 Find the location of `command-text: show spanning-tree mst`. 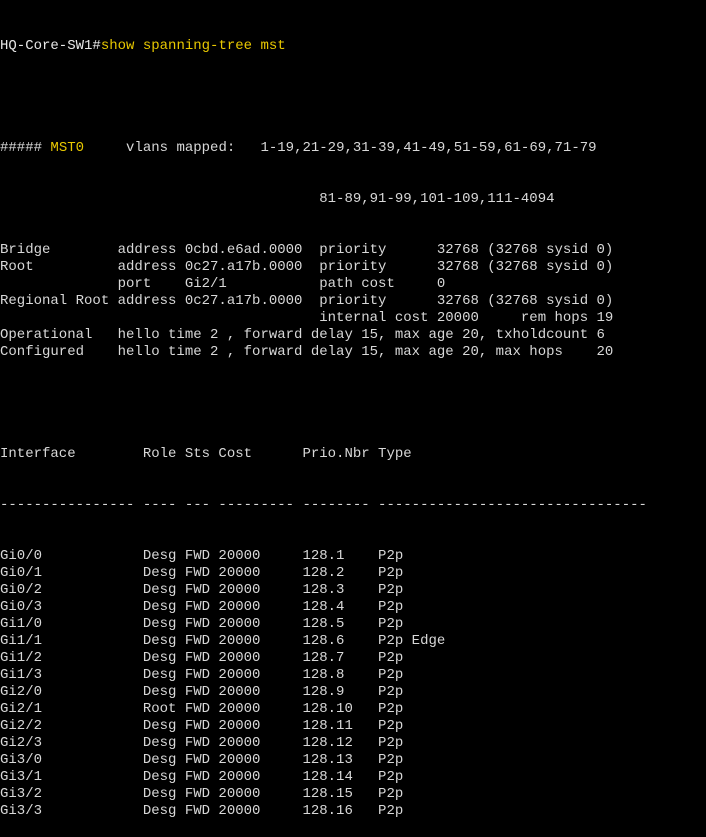

command-text: show spanning-tree mst is located at coordinates (193, 46).